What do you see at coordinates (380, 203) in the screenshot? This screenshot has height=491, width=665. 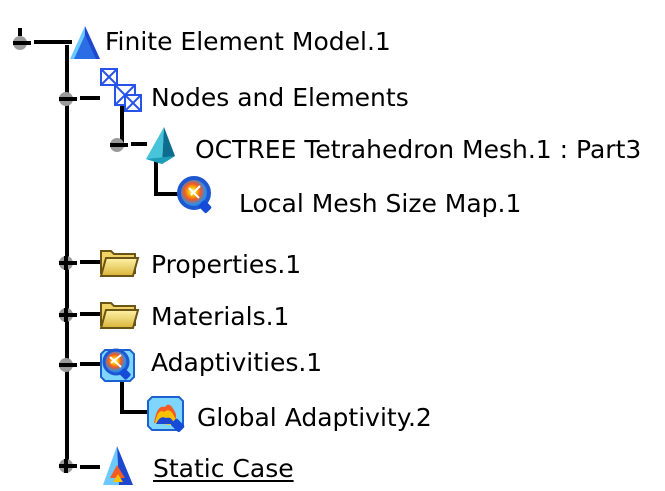 I see `tree-node-label: Local Mesh Size Map.1` at bounding box center [380, 203].